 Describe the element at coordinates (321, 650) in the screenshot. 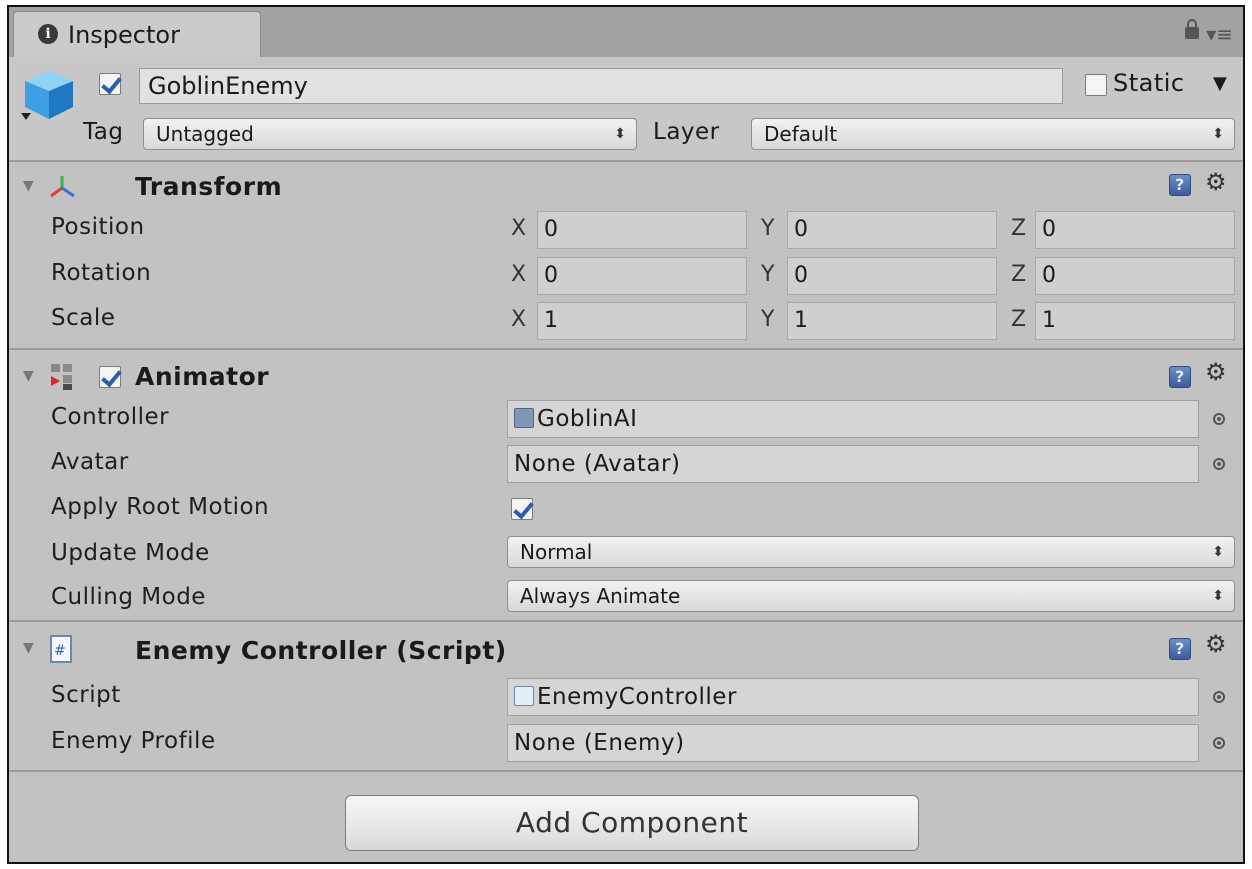

I see `enemy-controller-title: Enemy Controller (Script)` at that location.